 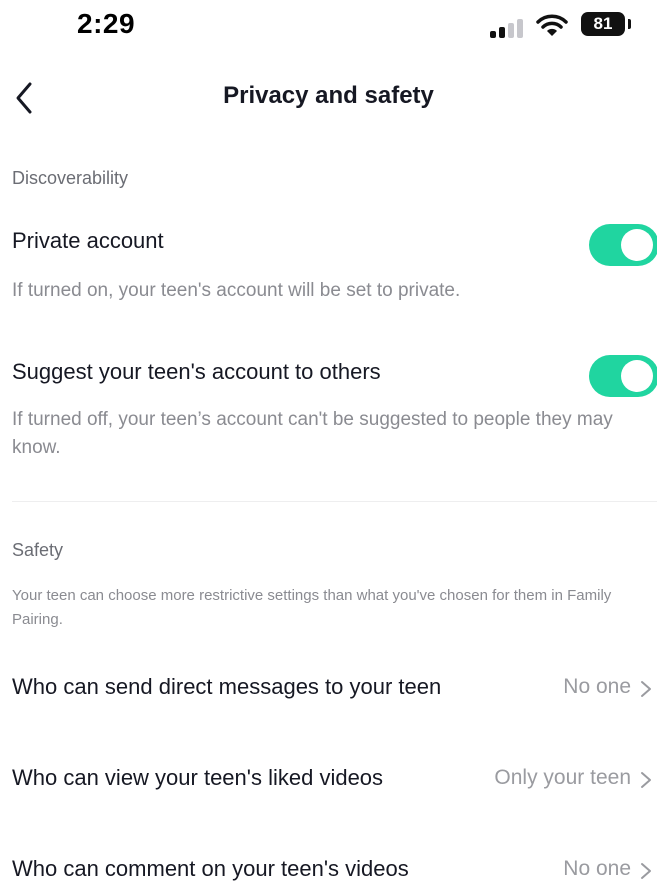 What do you see at coordinates (70, 178) in the screenshot?
I see `section-header-discoverability: Discoverability` at bounding box center [70, 178].